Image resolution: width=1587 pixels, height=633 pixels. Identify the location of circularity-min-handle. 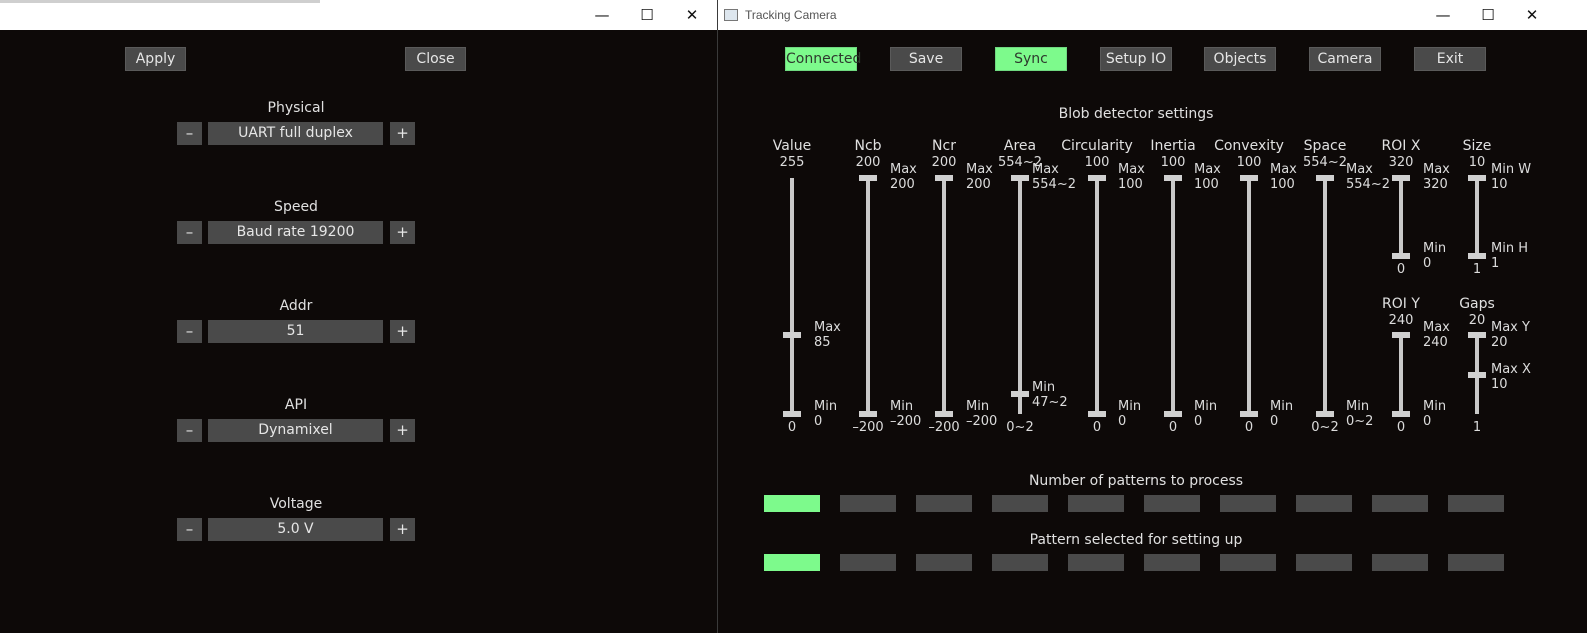
(1097, 414).